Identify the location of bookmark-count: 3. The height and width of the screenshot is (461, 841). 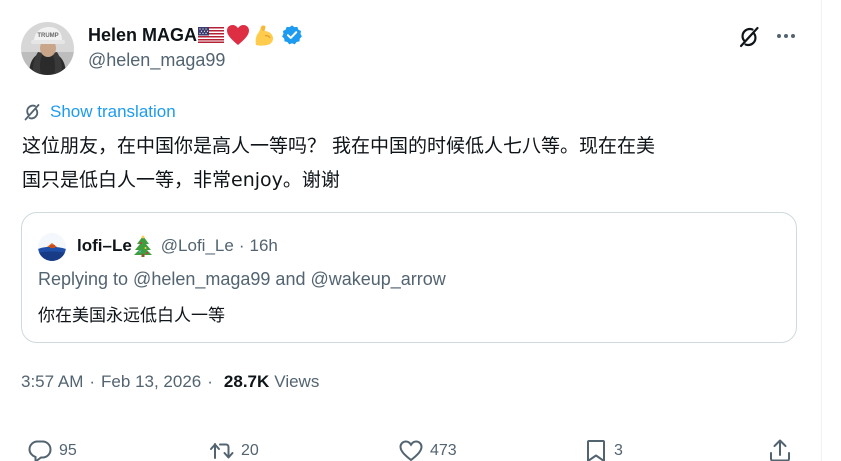
(618, 450).